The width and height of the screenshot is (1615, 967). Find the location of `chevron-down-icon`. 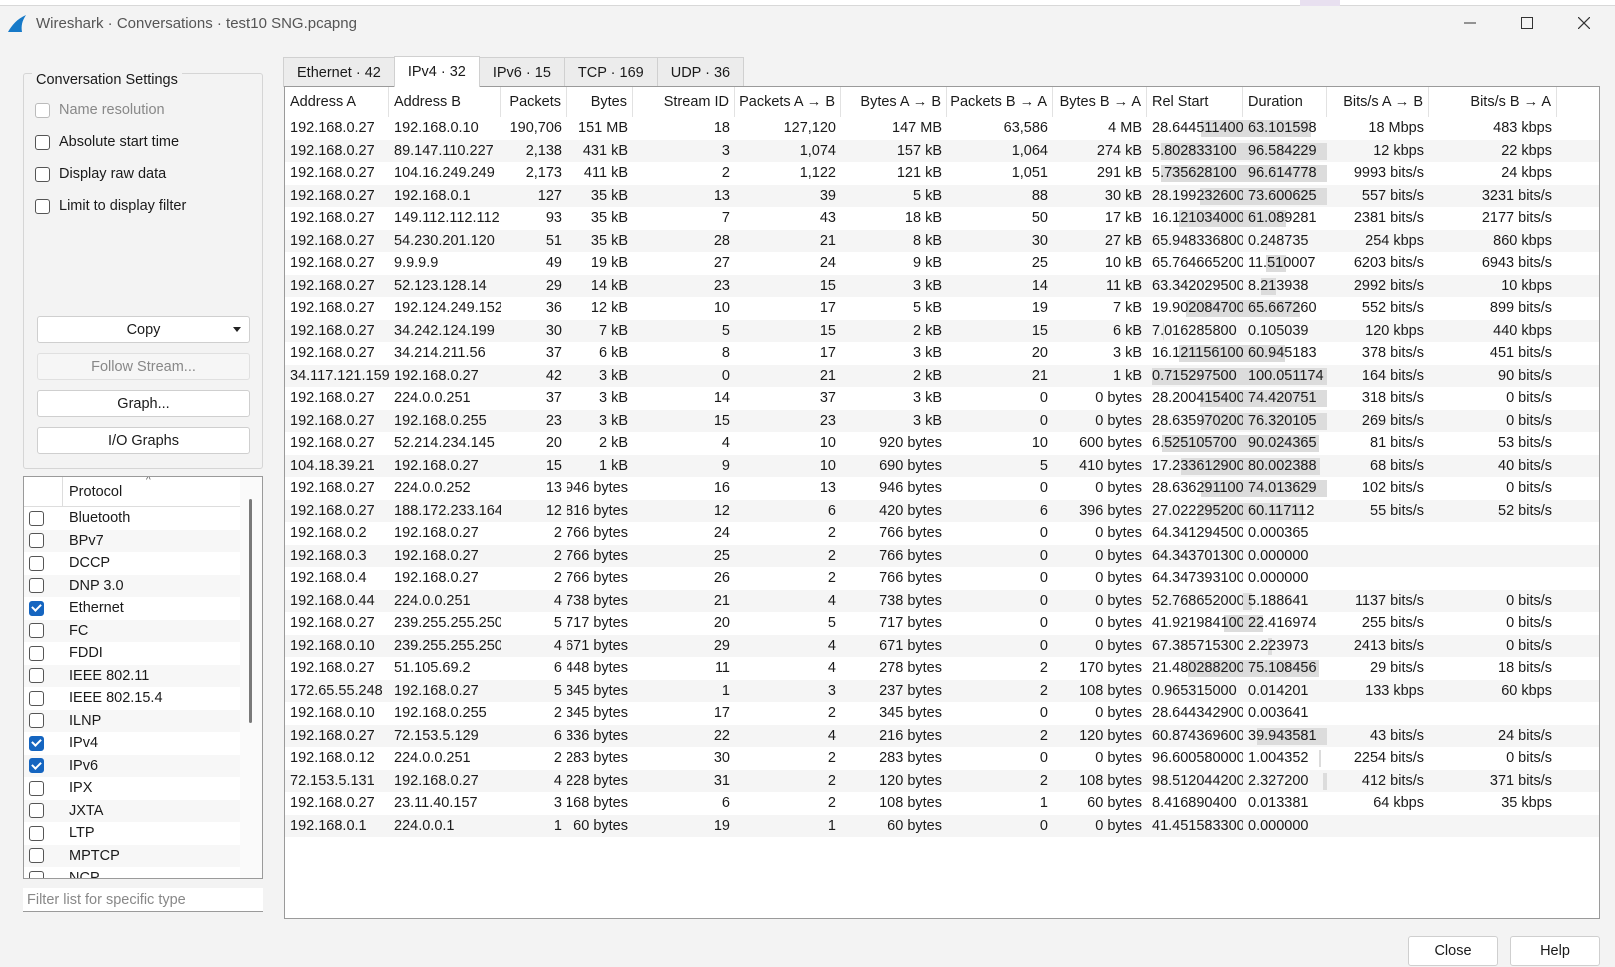

chevron-down-icon is located at coordinates (237, 329).